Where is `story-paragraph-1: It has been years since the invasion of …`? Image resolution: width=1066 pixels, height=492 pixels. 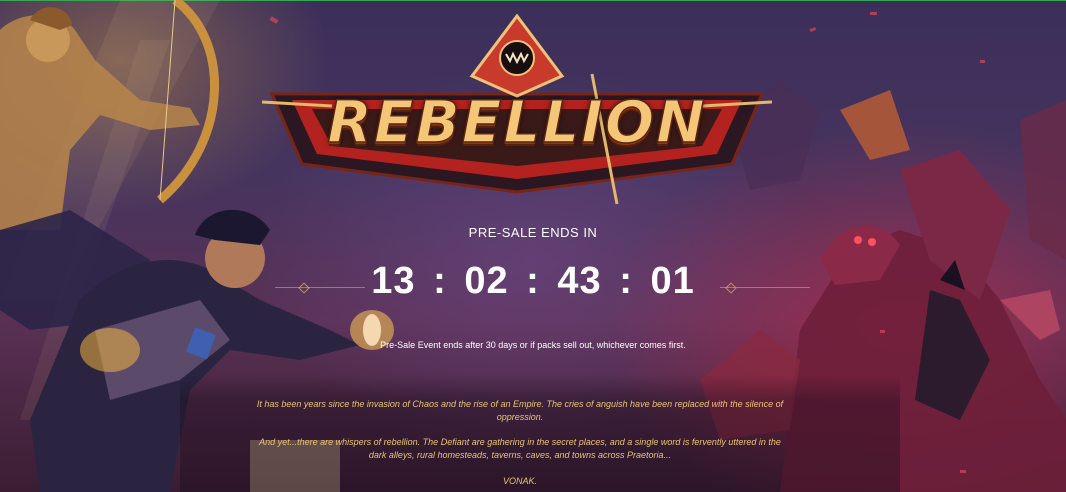
story-paragraph-1: It has been years since the invasion of … is located at coordinates (520, 410).